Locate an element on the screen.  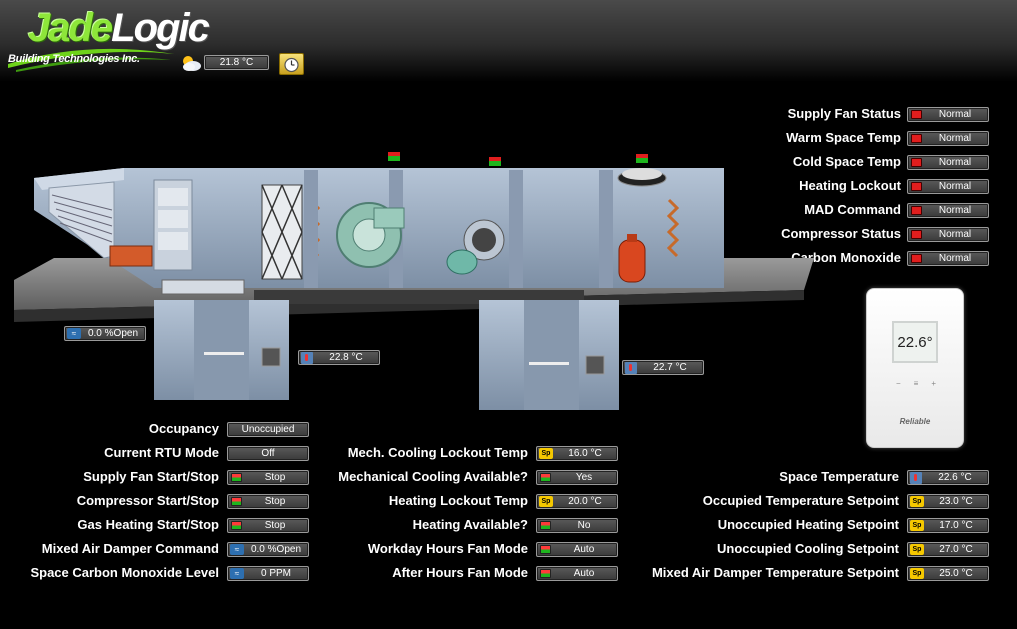
thermostat-display: 22.6° is located at coordinates (915, 342).